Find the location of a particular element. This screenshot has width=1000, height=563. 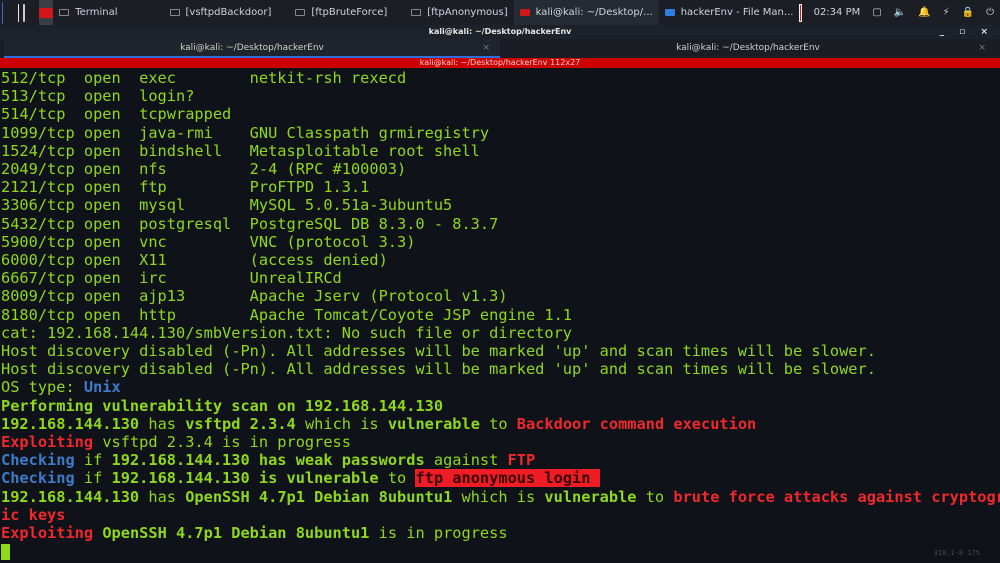

tmux-status-bar: kali@kali: ~/Desktop/hackerEnv 112x27 is located at coordinates (500, 63).